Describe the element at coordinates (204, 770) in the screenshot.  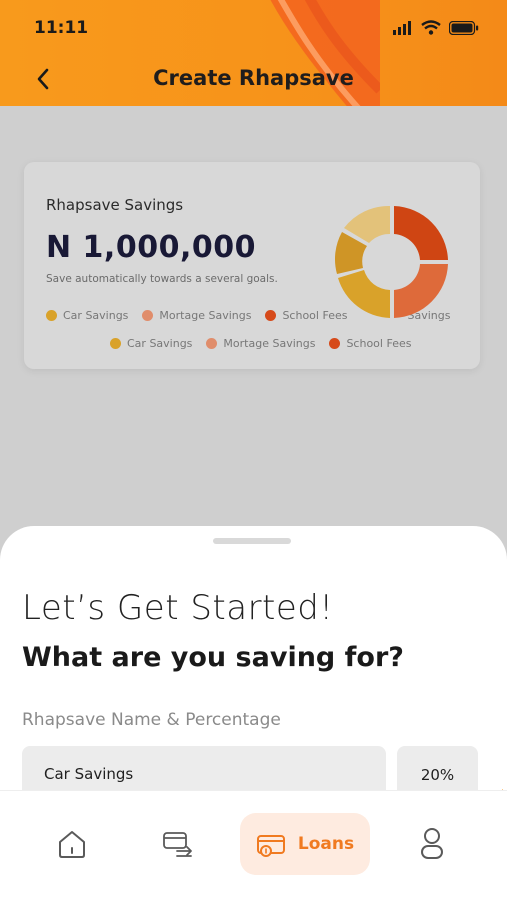
I see `savings-name-input: Car Savings` at that location.